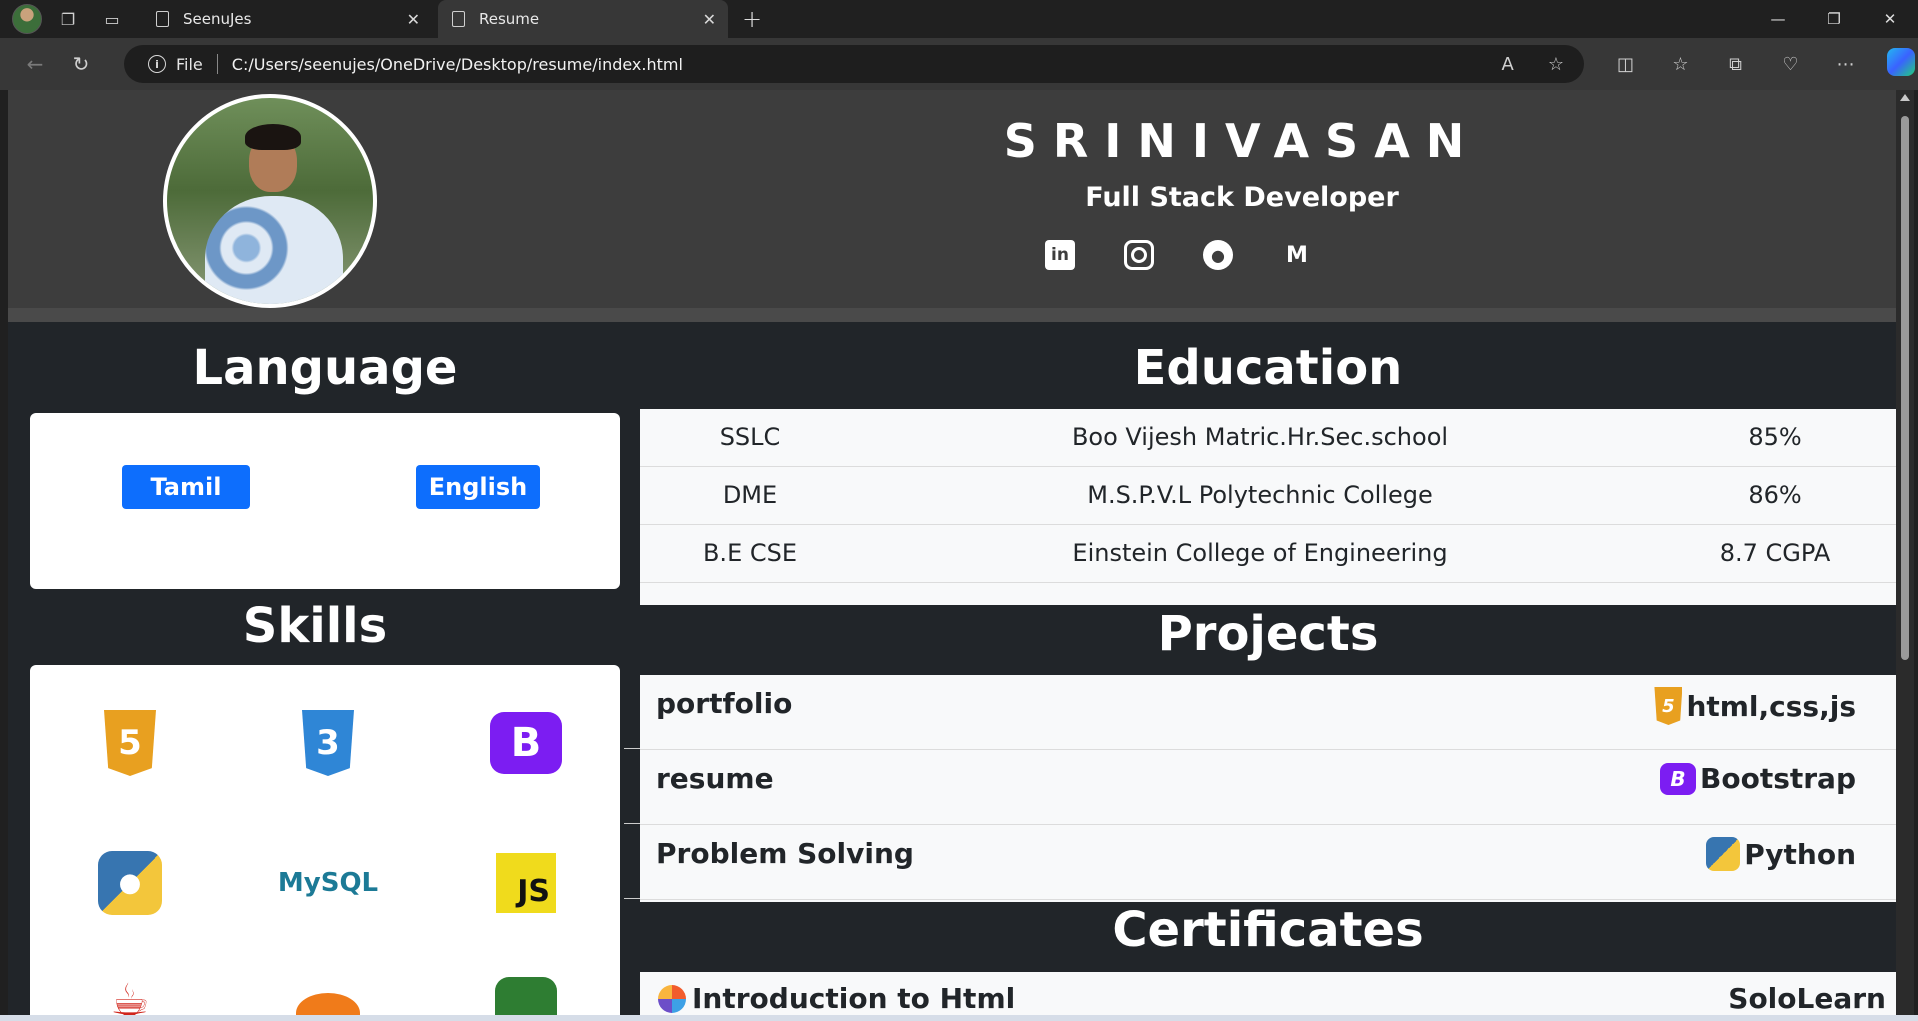 Image resolution: width=1918 pixels, height=1021 pixels. What do you see at coordinates (1758, 778) in the screenshot?
I see `project-tech: B Bootstrap` at bounding box center [1758, 778].